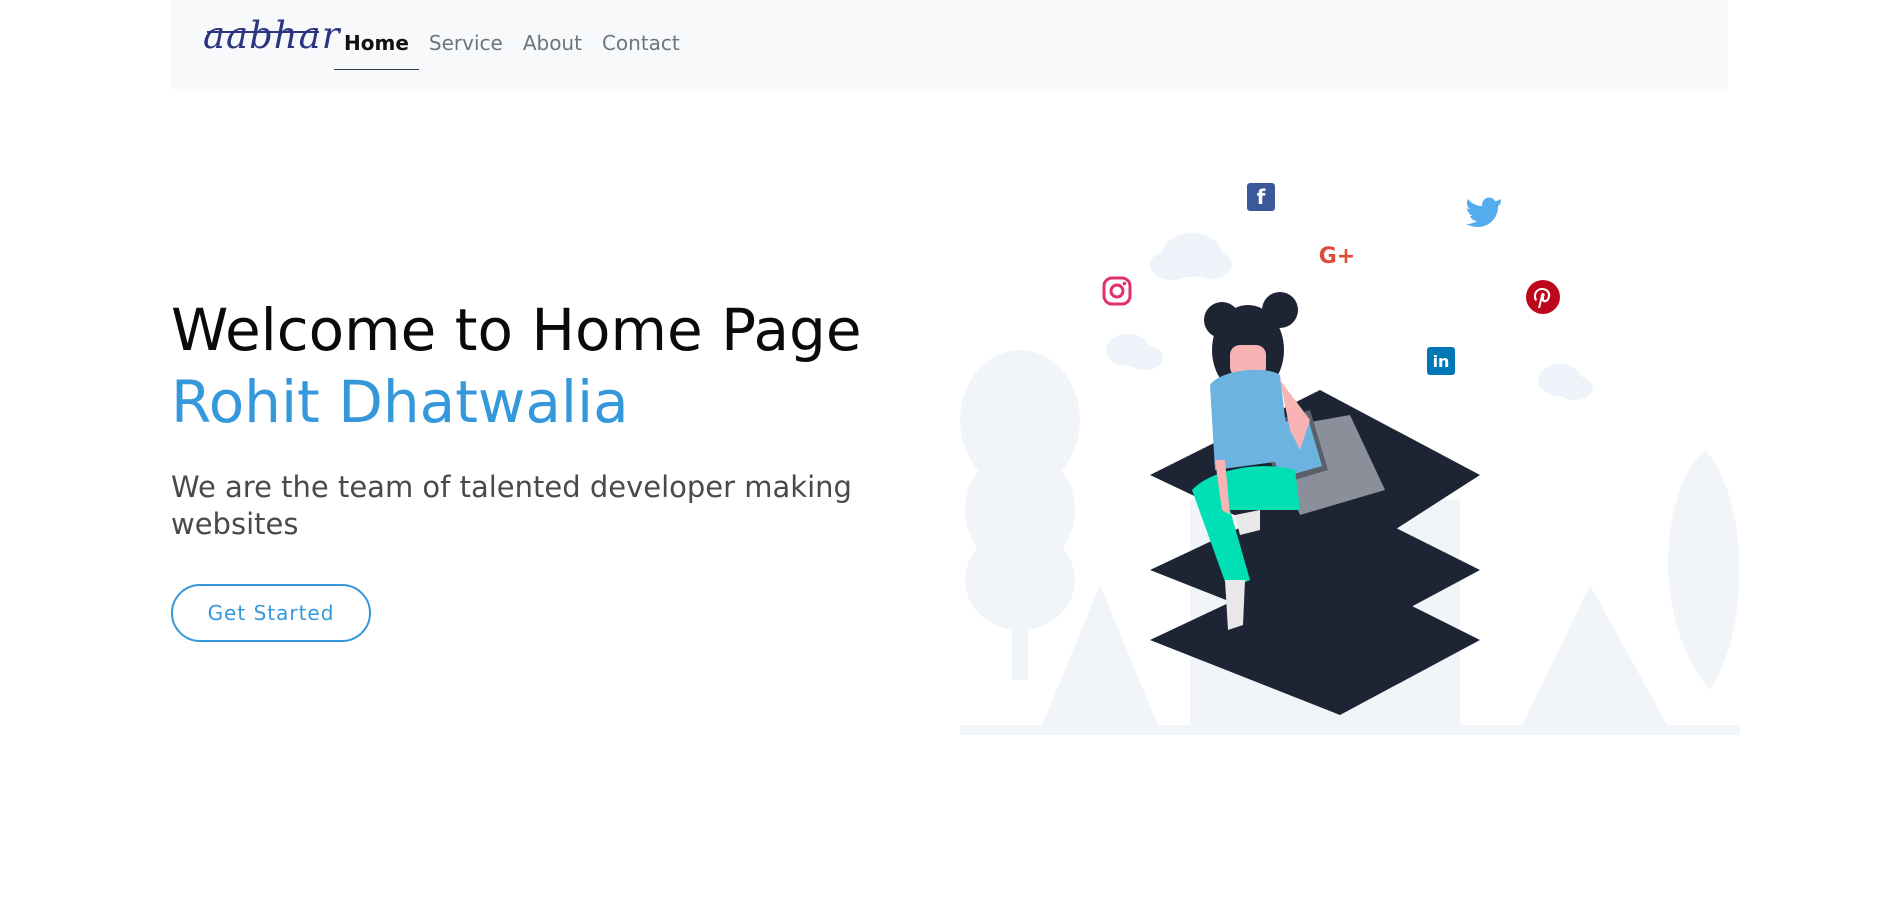  I want to click on hero-name: Rohit Dhatwalia, so click(400, 402).